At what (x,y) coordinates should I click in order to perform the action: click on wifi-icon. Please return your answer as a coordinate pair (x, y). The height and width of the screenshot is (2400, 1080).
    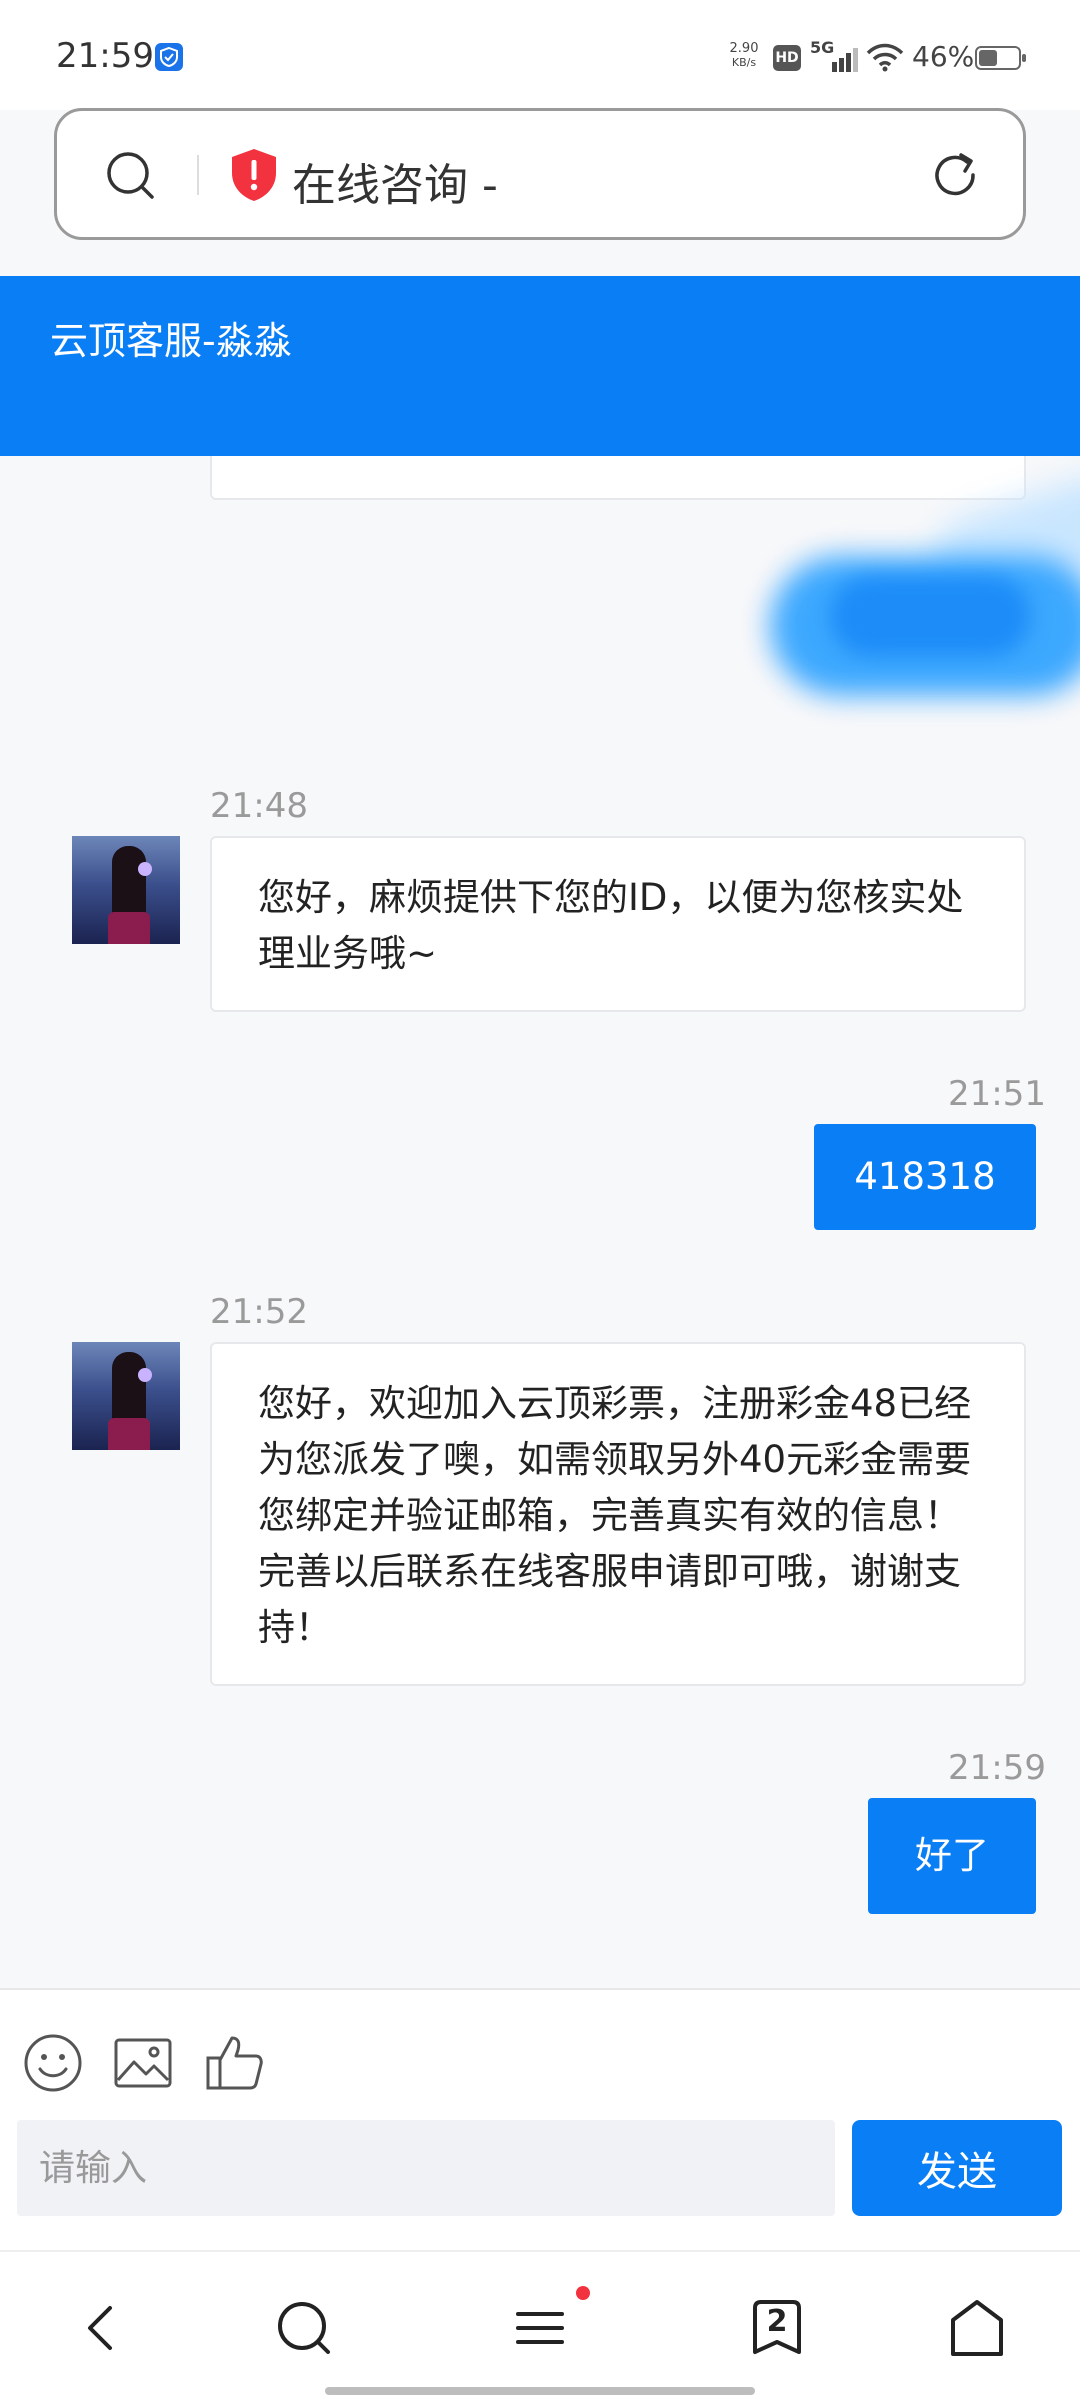
    Looking at the image, I should click on (885, 57).